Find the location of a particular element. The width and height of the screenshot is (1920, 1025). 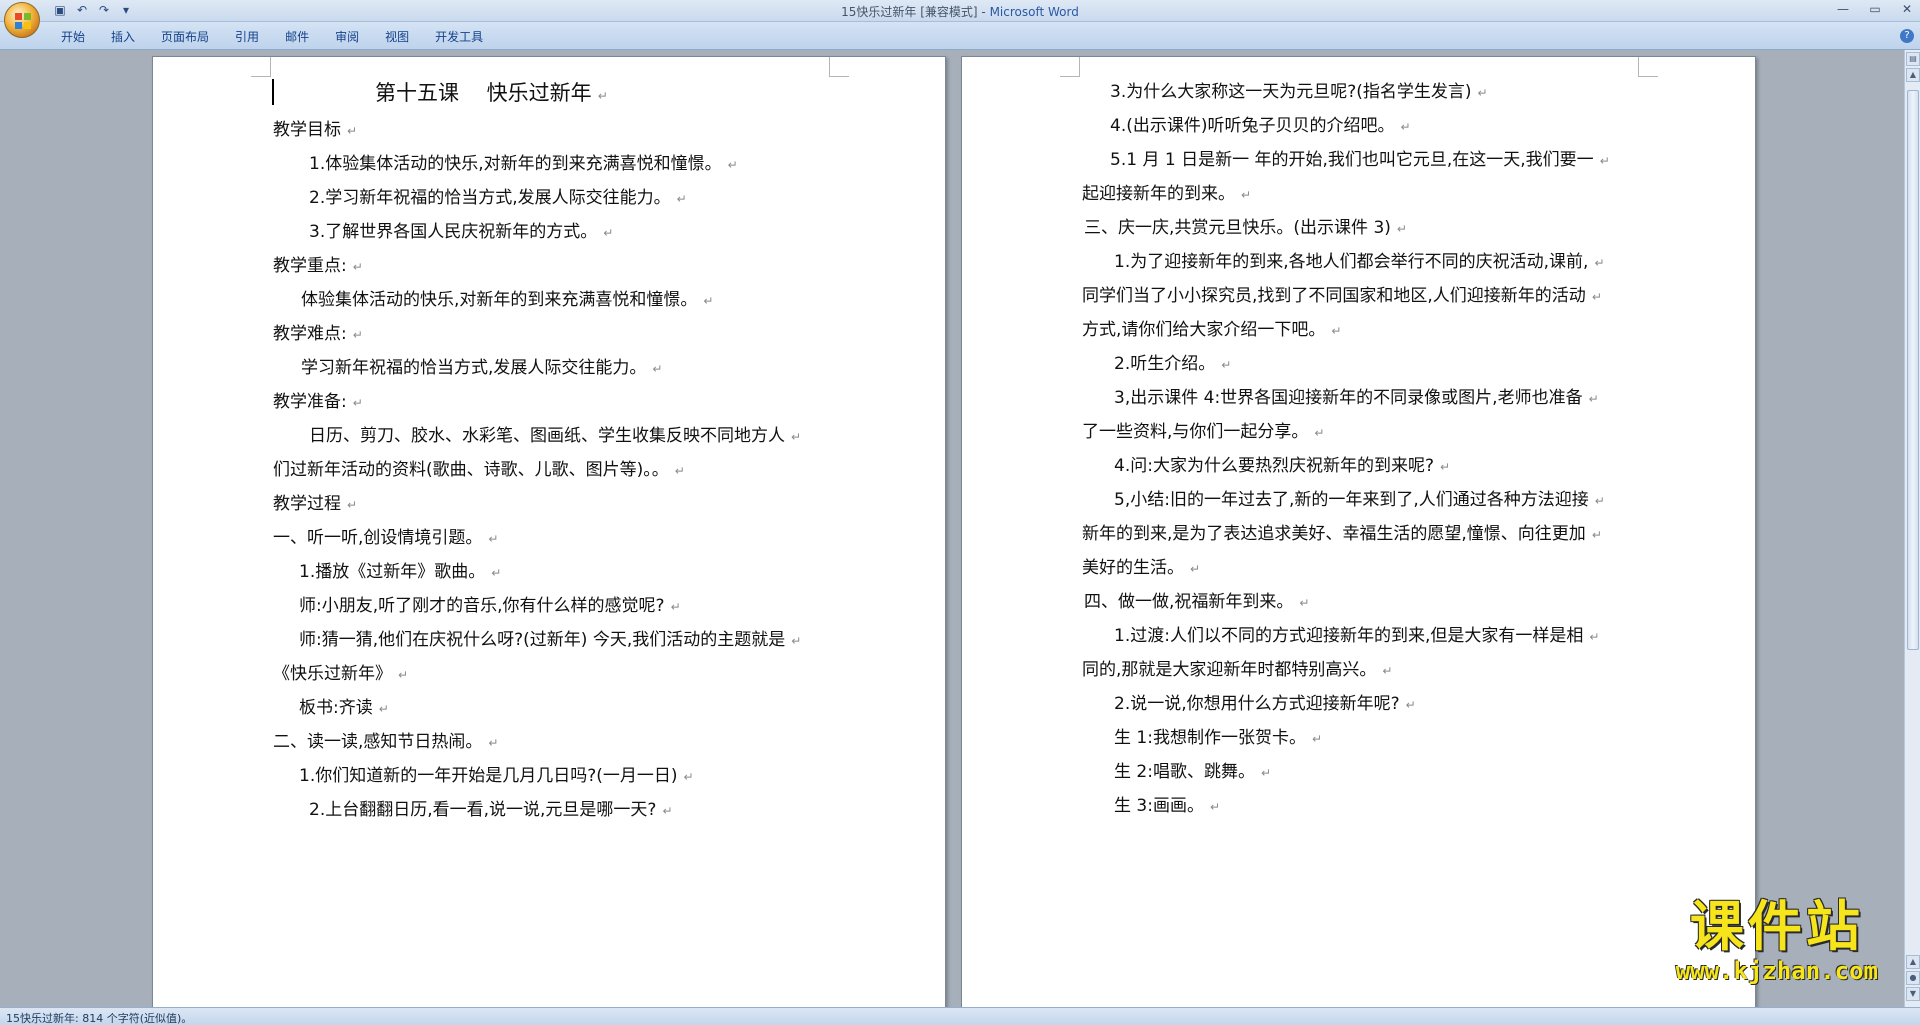

line-text: 师:小朋友,听了刚才的音乐,你有什么样的感觉呢? is located at coordinates (482, 606).